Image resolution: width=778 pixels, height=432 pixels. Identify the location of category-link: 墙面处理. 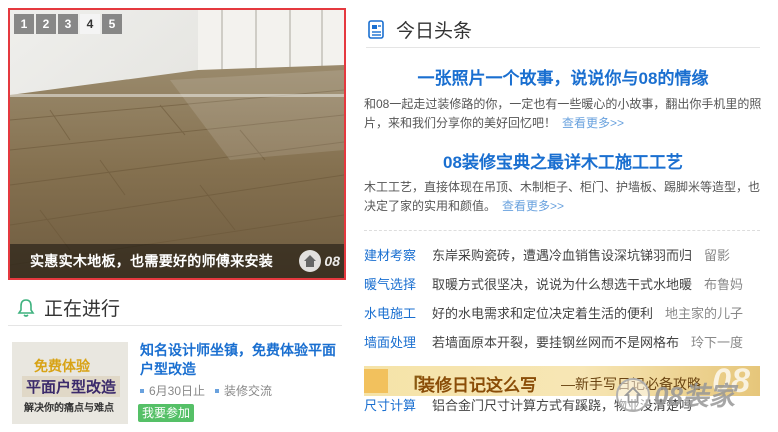
(398, 341).